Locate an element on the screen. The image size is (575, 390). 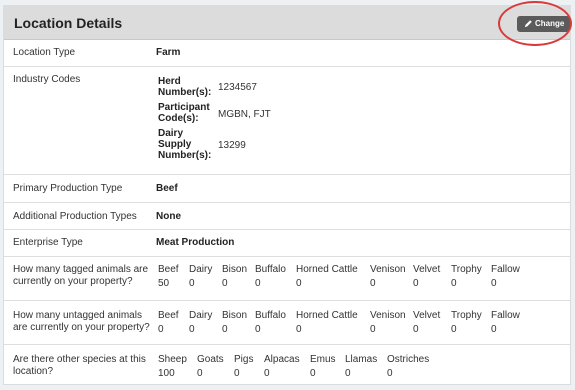
participant-code-value: MGBN, FJT is located at coordinates (244, 114).